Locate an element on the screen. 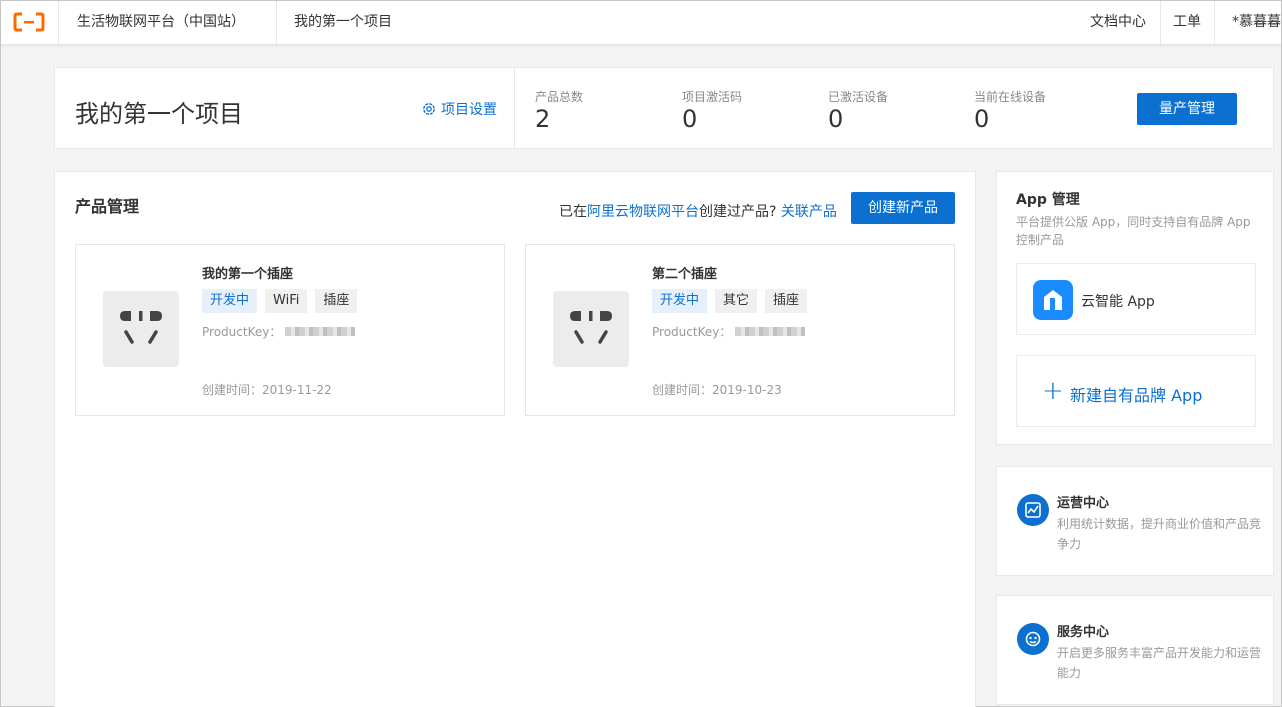 This screenshot has height=707, width=1282. new-brand-app-label: 新建自有品牌 App is located at coordinates (1136, 395).